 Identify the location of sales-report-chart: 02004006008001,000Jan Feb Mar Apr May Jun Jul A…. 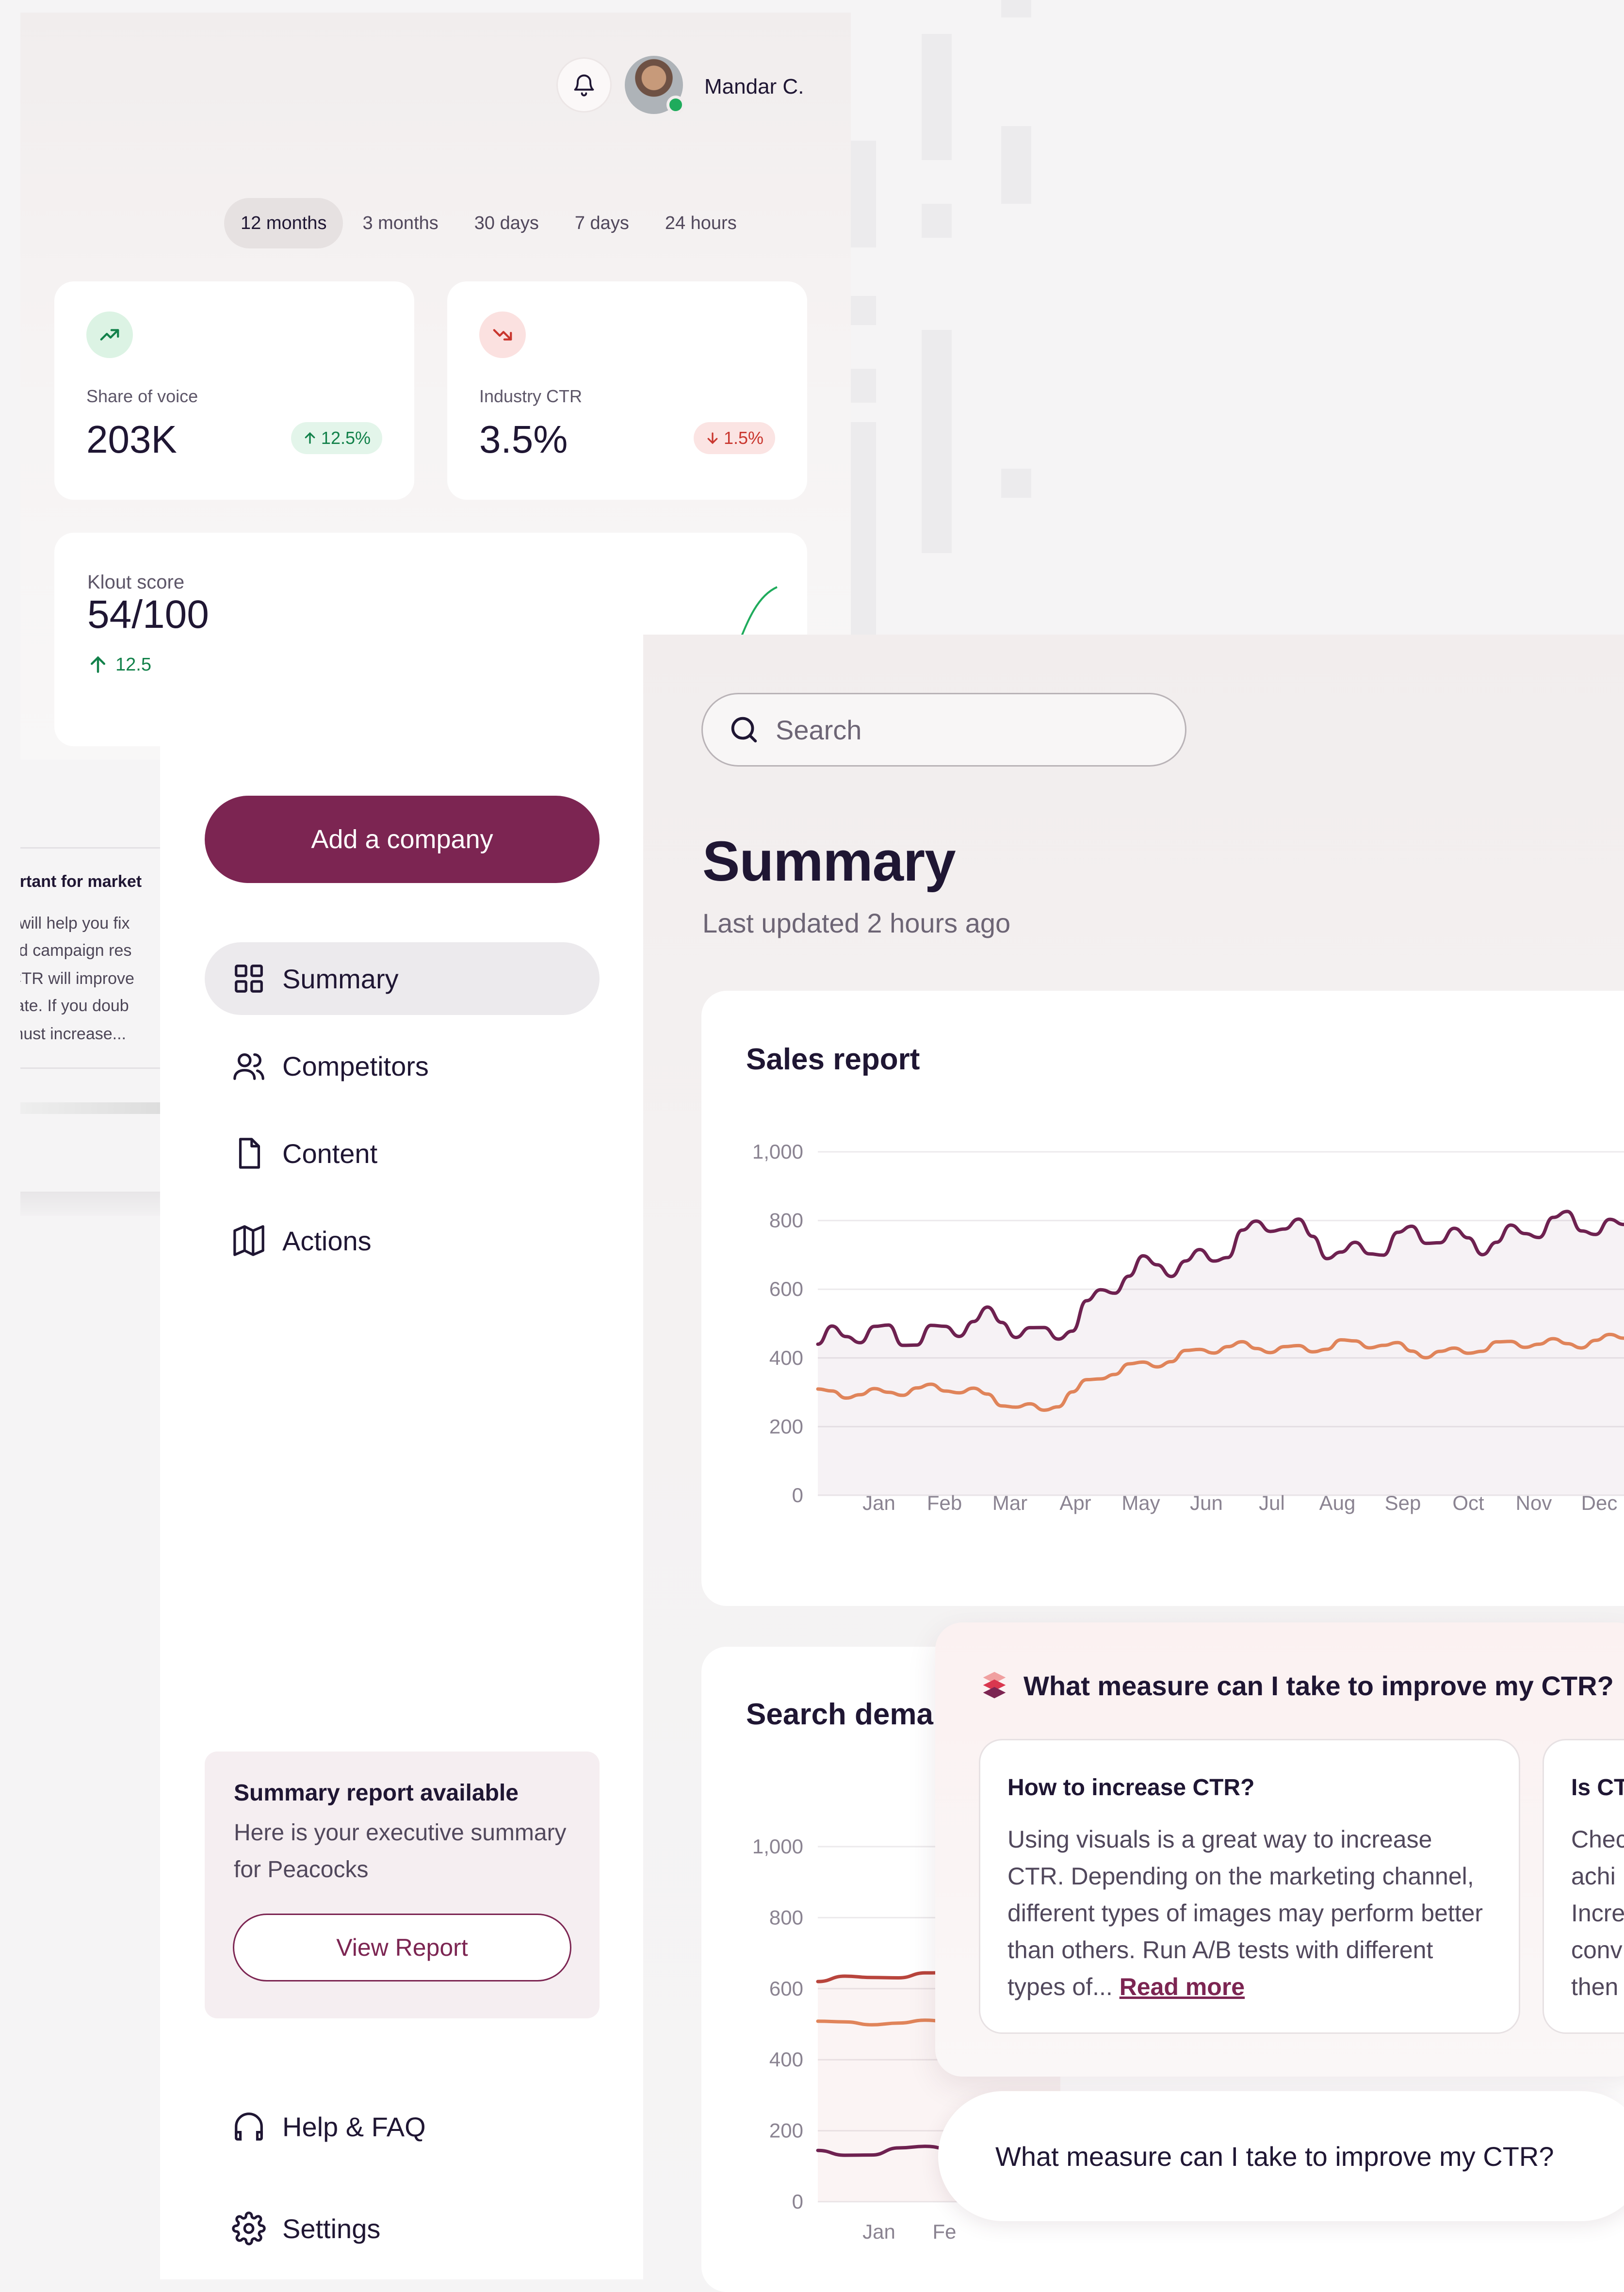
(1188, 1327).